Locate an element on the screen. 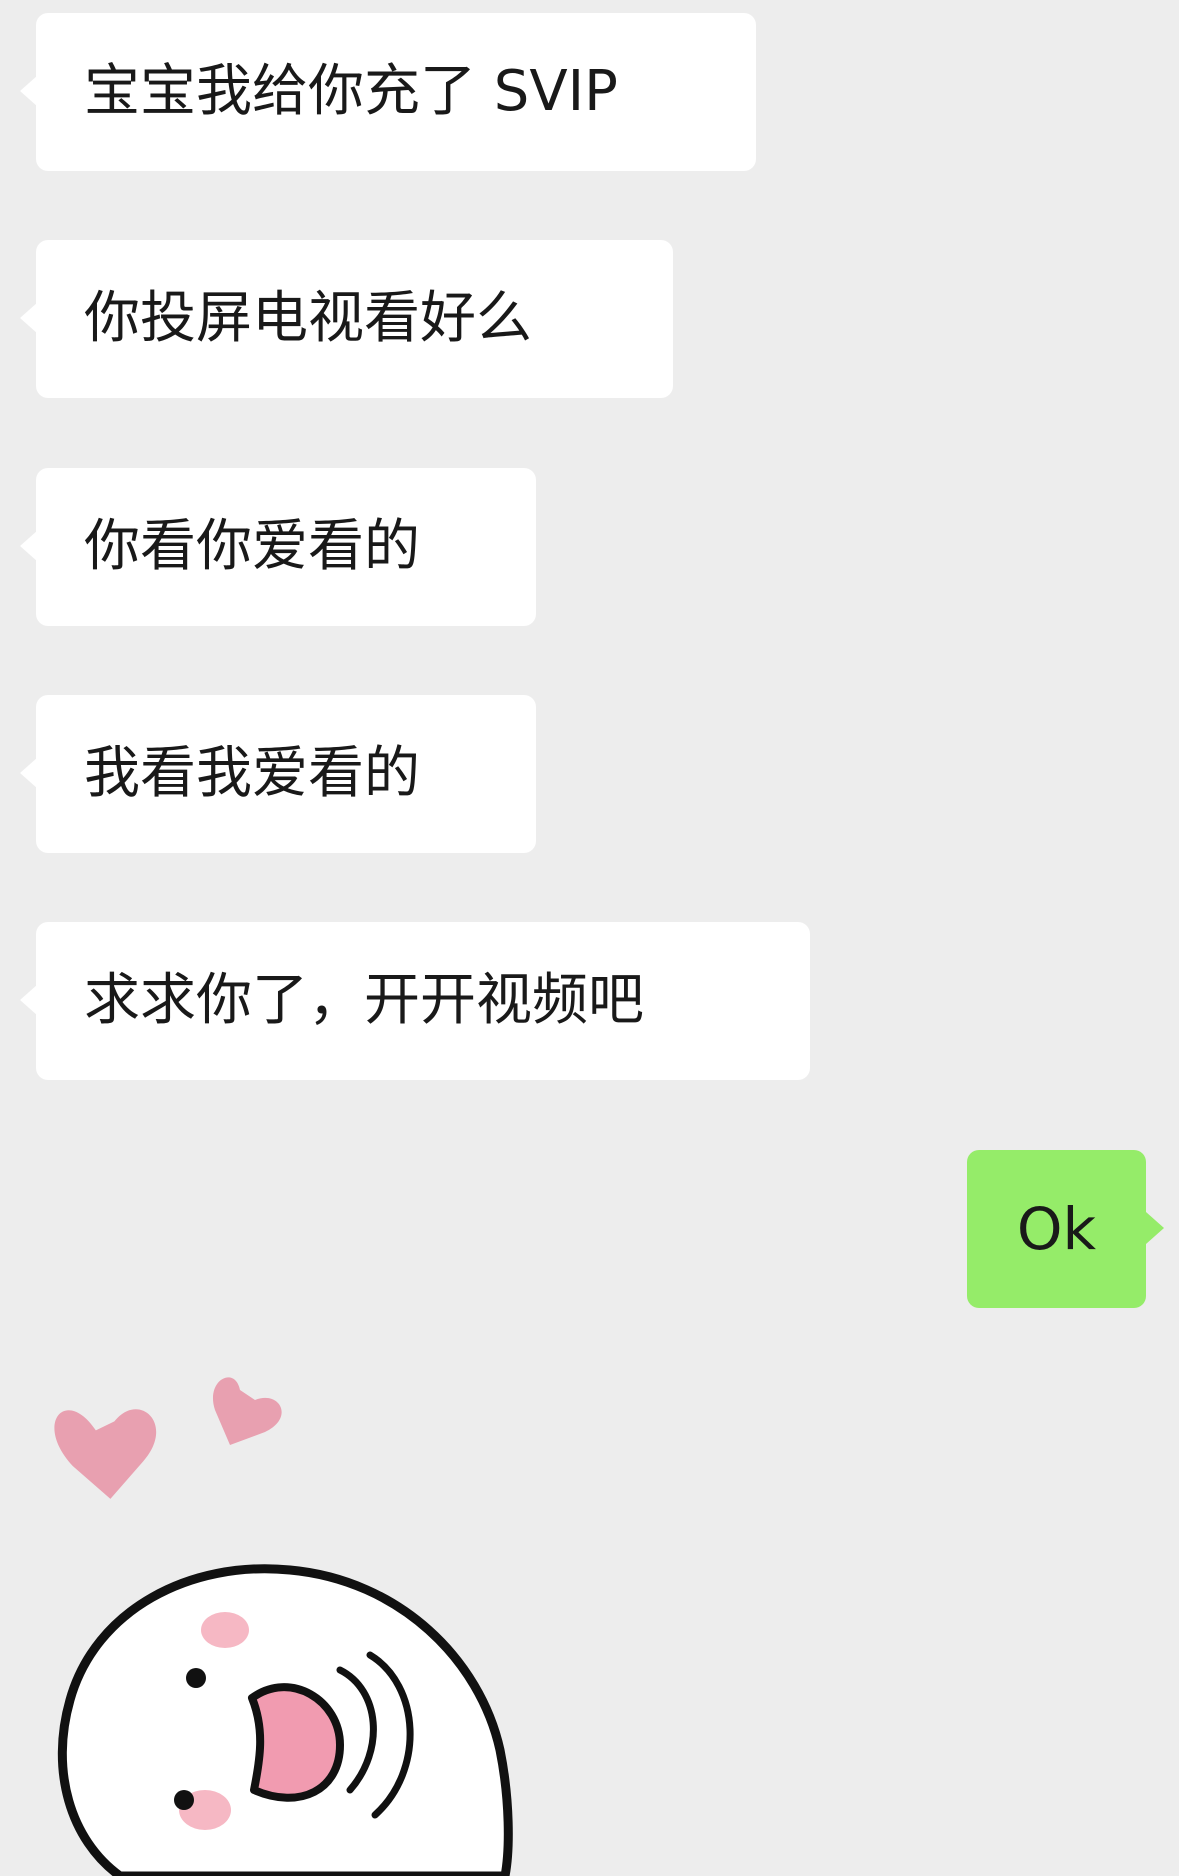 The width and height of the screenshot is (1179, 1876). incoming-message-bubble: 我看我爱看的 is located at coordinates (278, 774).